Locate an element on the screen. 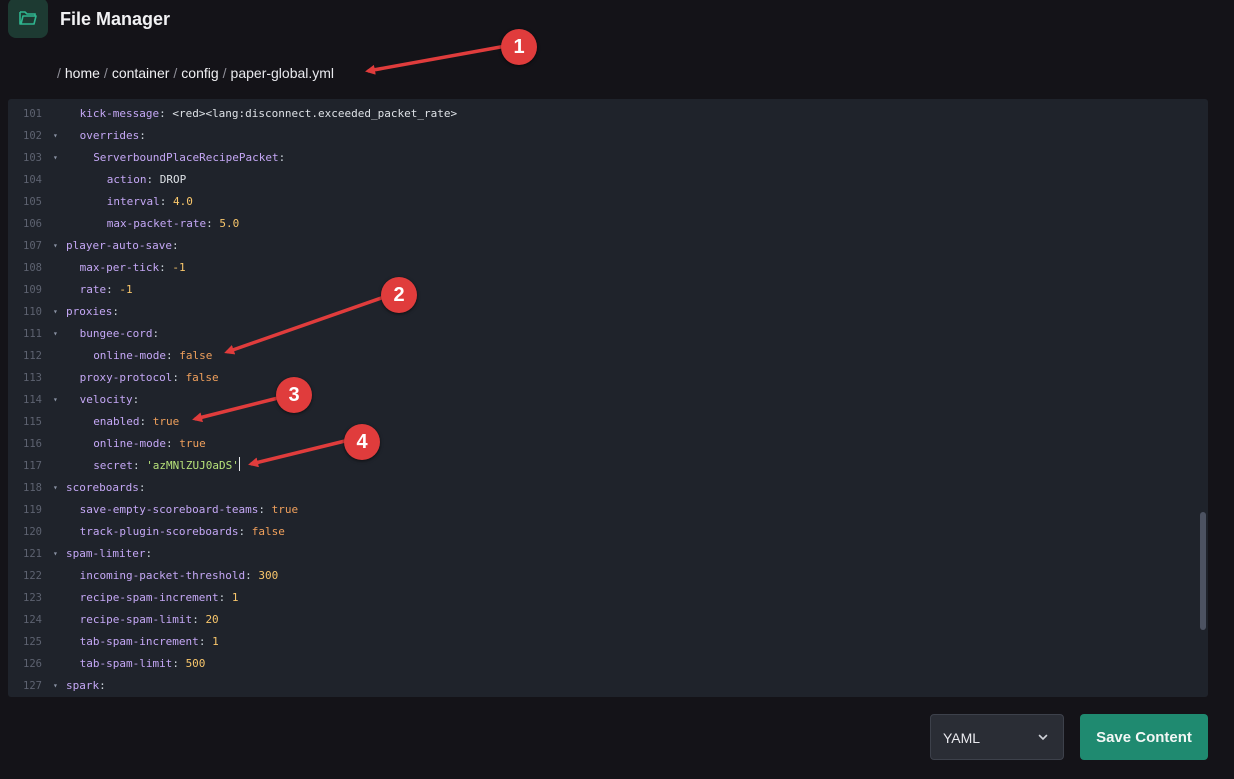 Image resolution: width=1234 pixels, height=779 pixels. yaml-value: true is located at coordinates (166, 421).